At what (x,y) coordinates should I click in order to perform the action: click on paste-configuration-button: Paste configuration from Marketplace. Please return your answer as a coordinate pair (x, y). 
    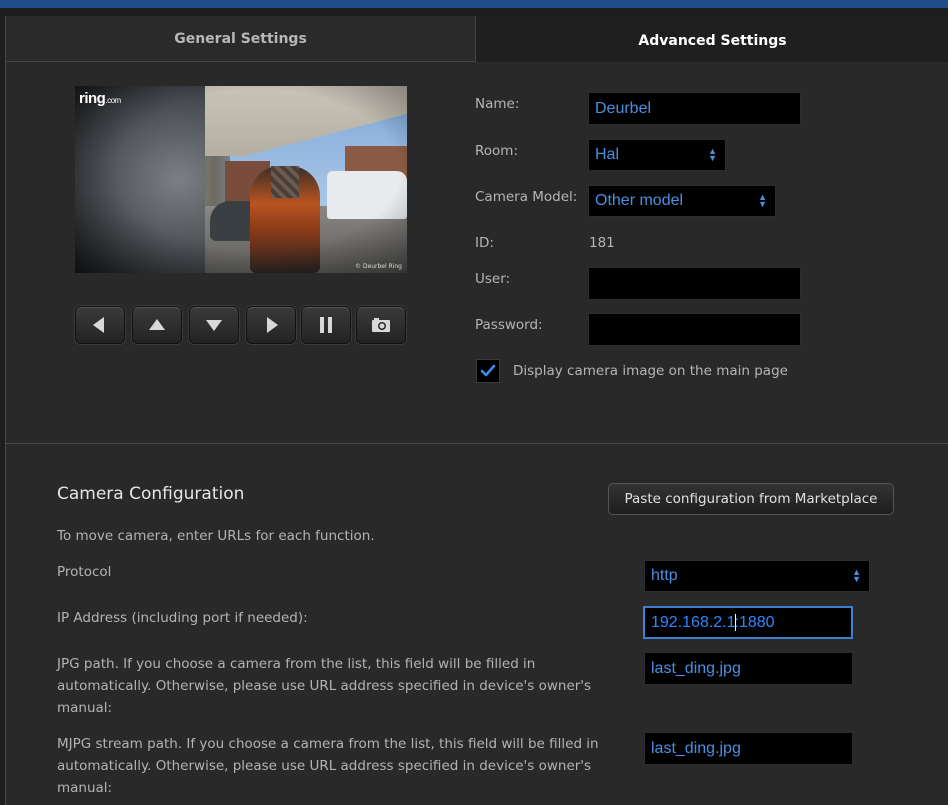
    Looking at the image, I should click on (751, 499).